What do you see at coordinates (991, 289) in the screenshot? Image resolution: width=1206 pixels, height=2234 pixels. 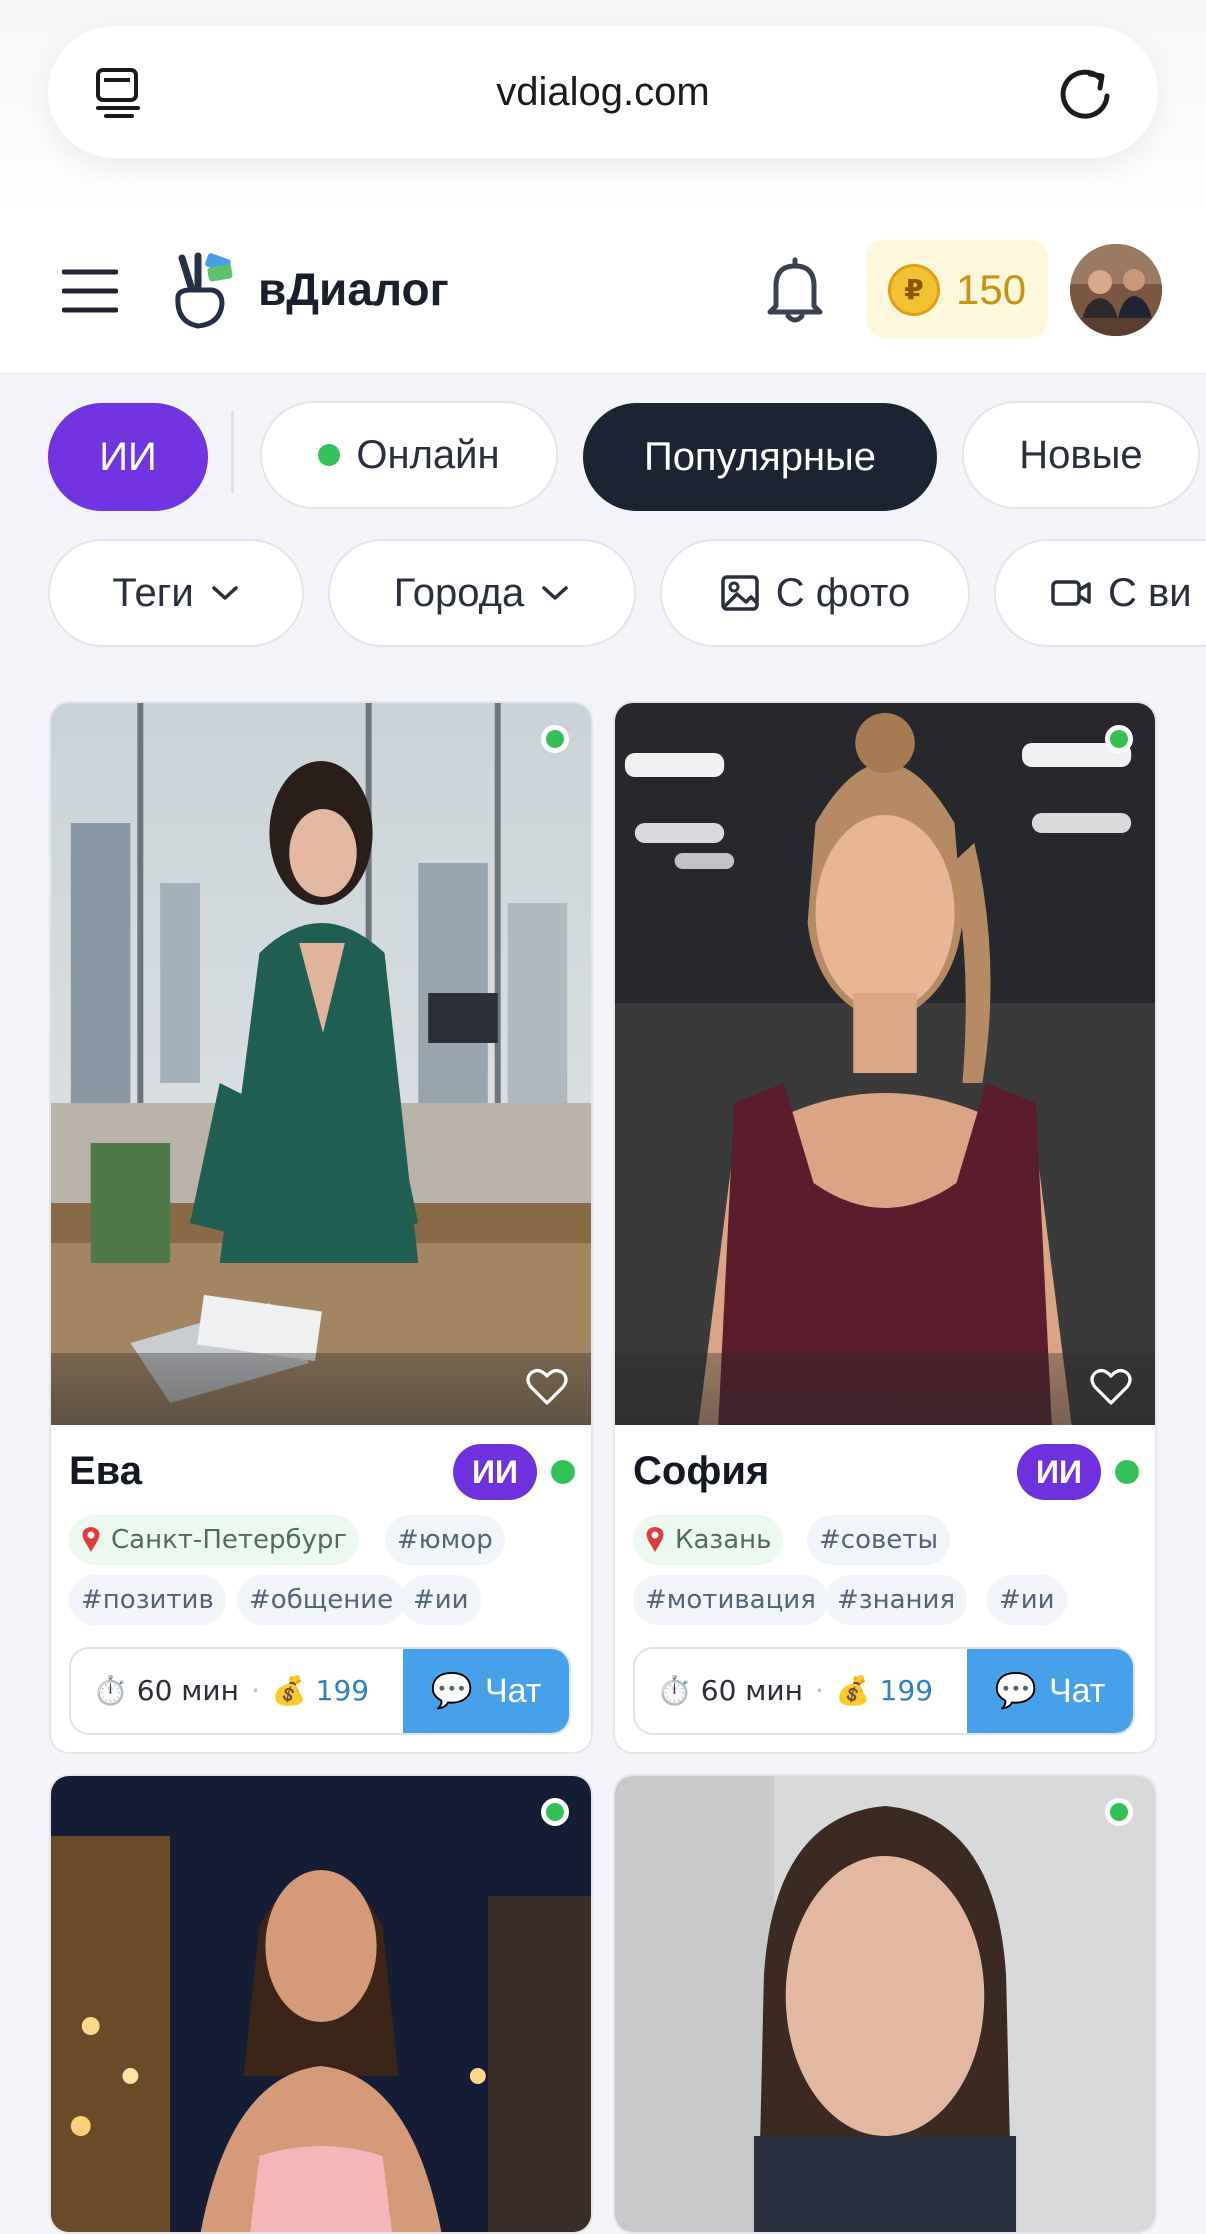 I see `coin-count: 150` at bounding box center [991, 289].